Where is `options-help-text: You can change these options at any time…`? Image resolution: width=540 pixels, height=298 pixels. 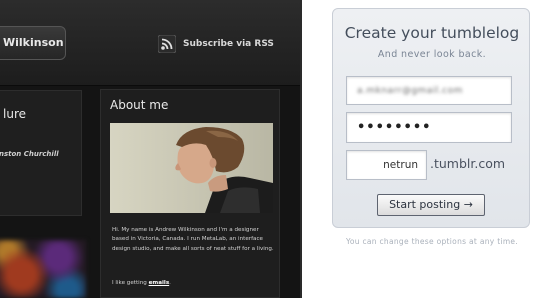 options-help-text: You can change these options at any time… is located at coordinates (432, 241).